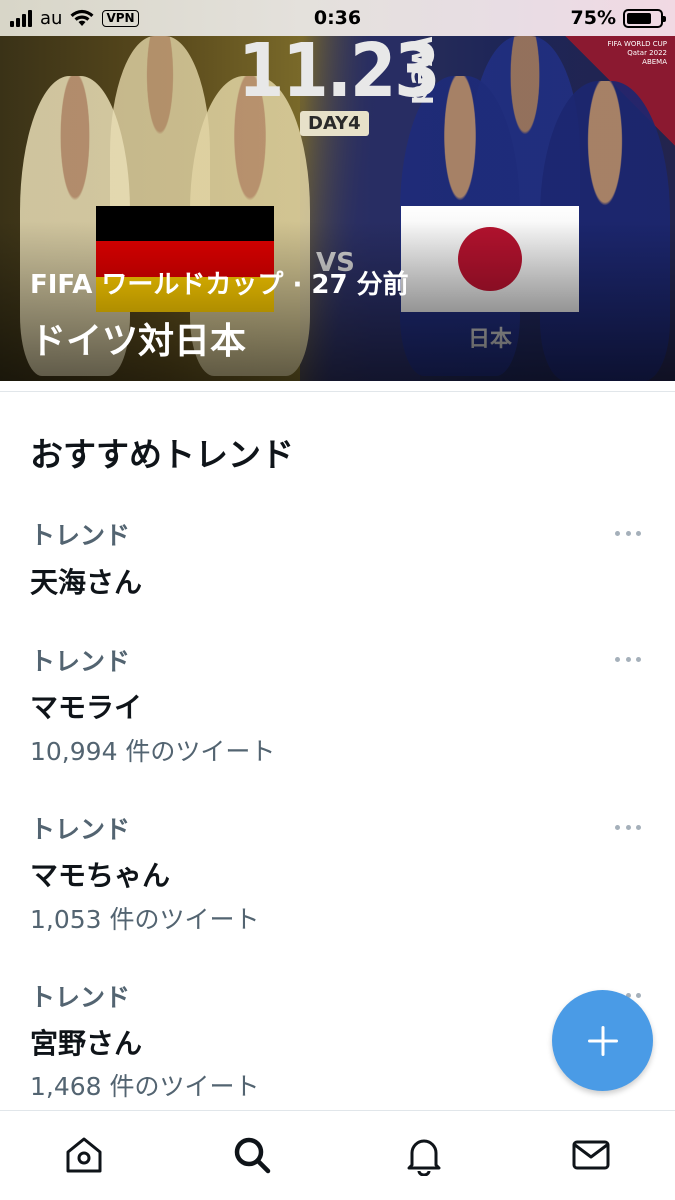 The width and height of the screenshot is (675, 1200). What do you see at coordinates (424, 1157) in the screenshot?
I see `bell-icon` at bounding box center [424, 1157].